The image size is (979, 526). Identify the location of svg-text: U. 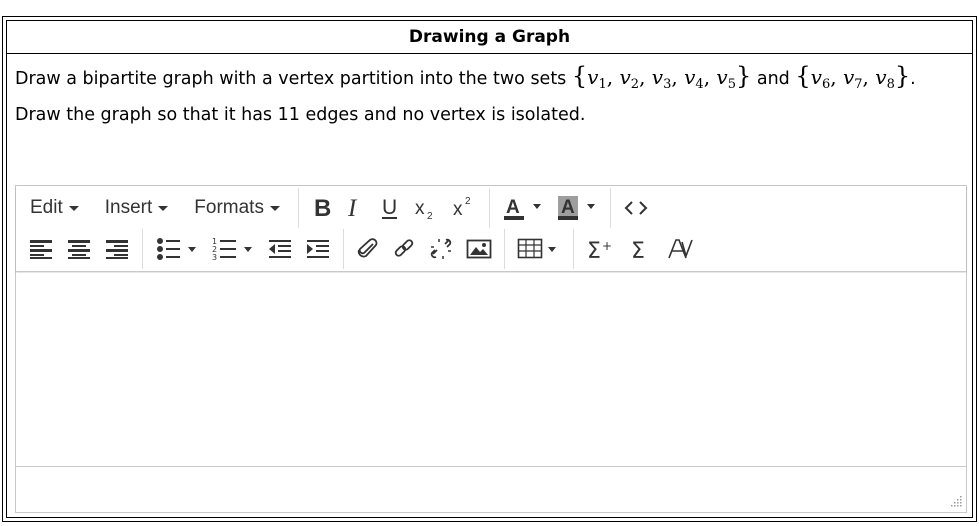
(389, 207).